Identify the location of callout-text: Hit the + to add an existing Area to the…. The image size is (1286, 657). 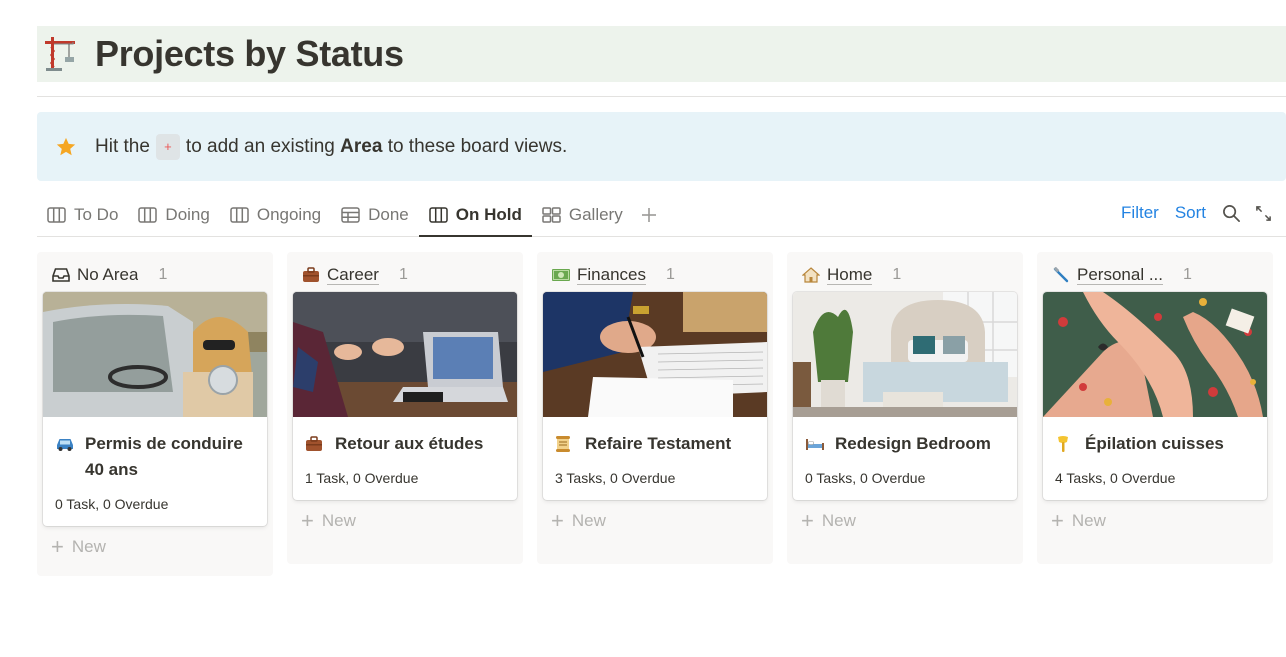
(331, 146).